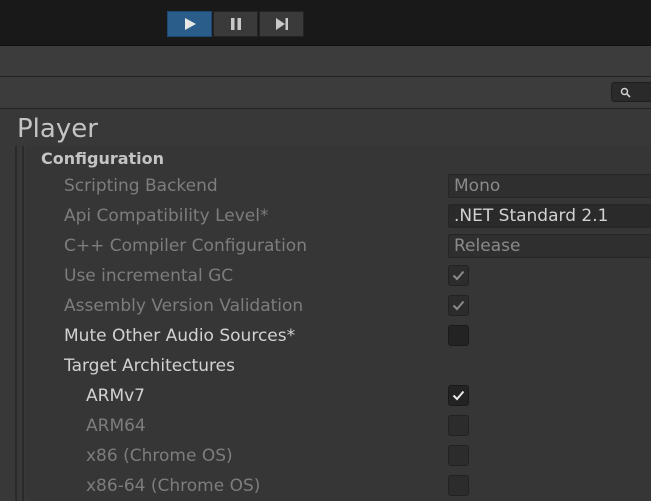  I want to click on play-icon, so click(190, 24).